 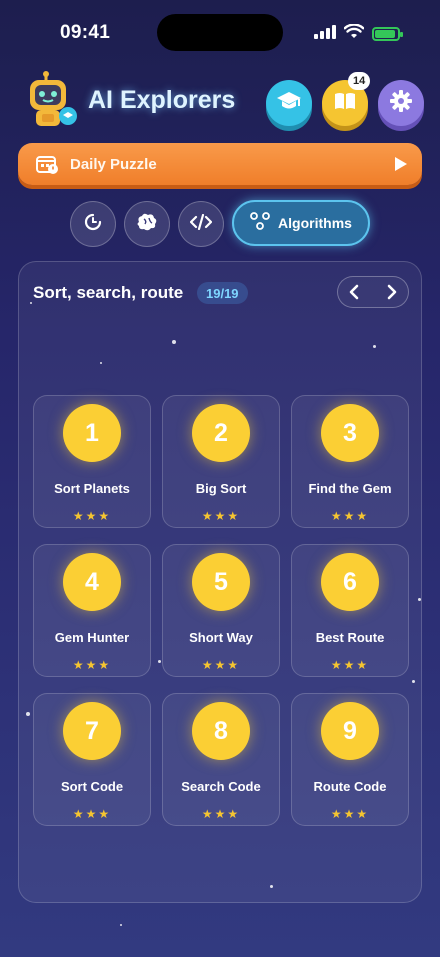 What do you see at coordinates (260, 223) in the screenshot?
I see `nodes-icon` at bounding box center [260, 223].